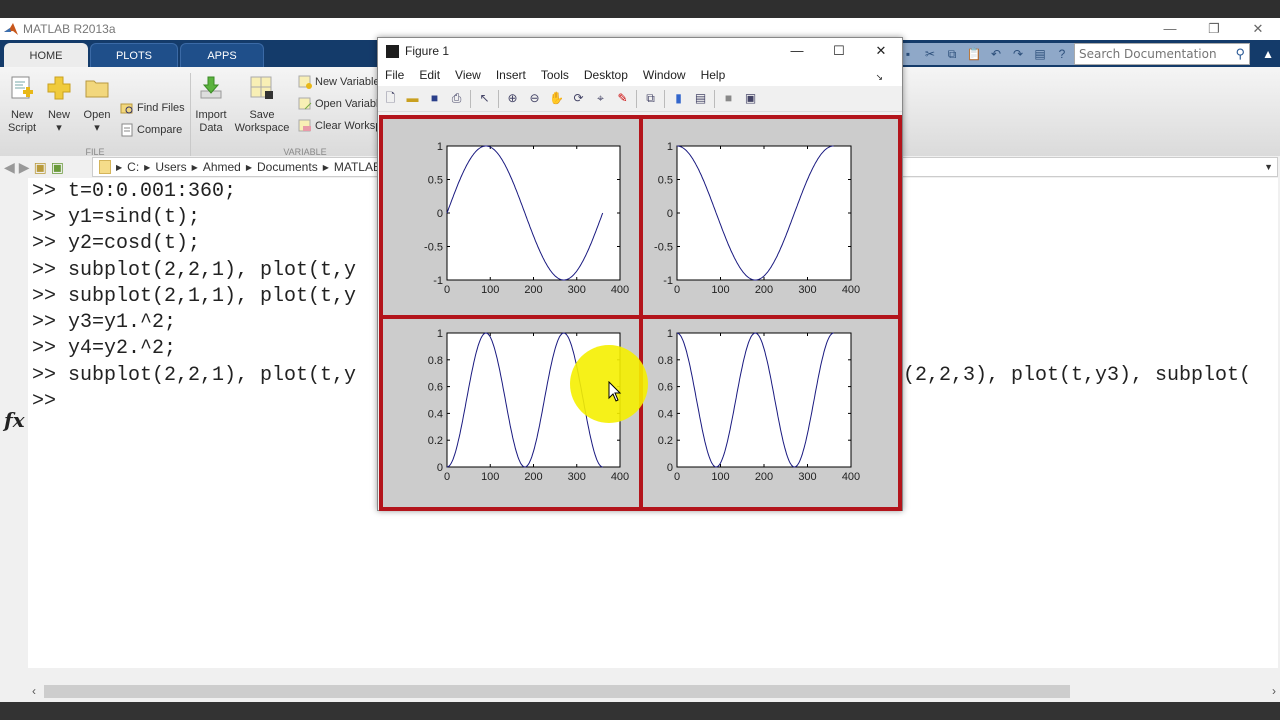  I want to click on link-icon: ⧉, so click(650, 98).